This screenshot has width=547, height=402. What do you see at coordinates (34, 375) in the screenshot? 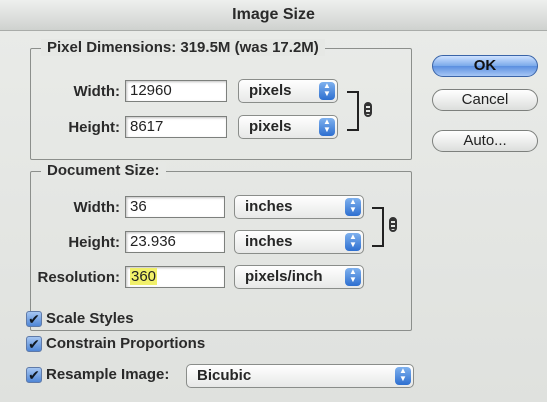
I see `resample-image-checkbox: ✔` at bounding box center [34, 375].